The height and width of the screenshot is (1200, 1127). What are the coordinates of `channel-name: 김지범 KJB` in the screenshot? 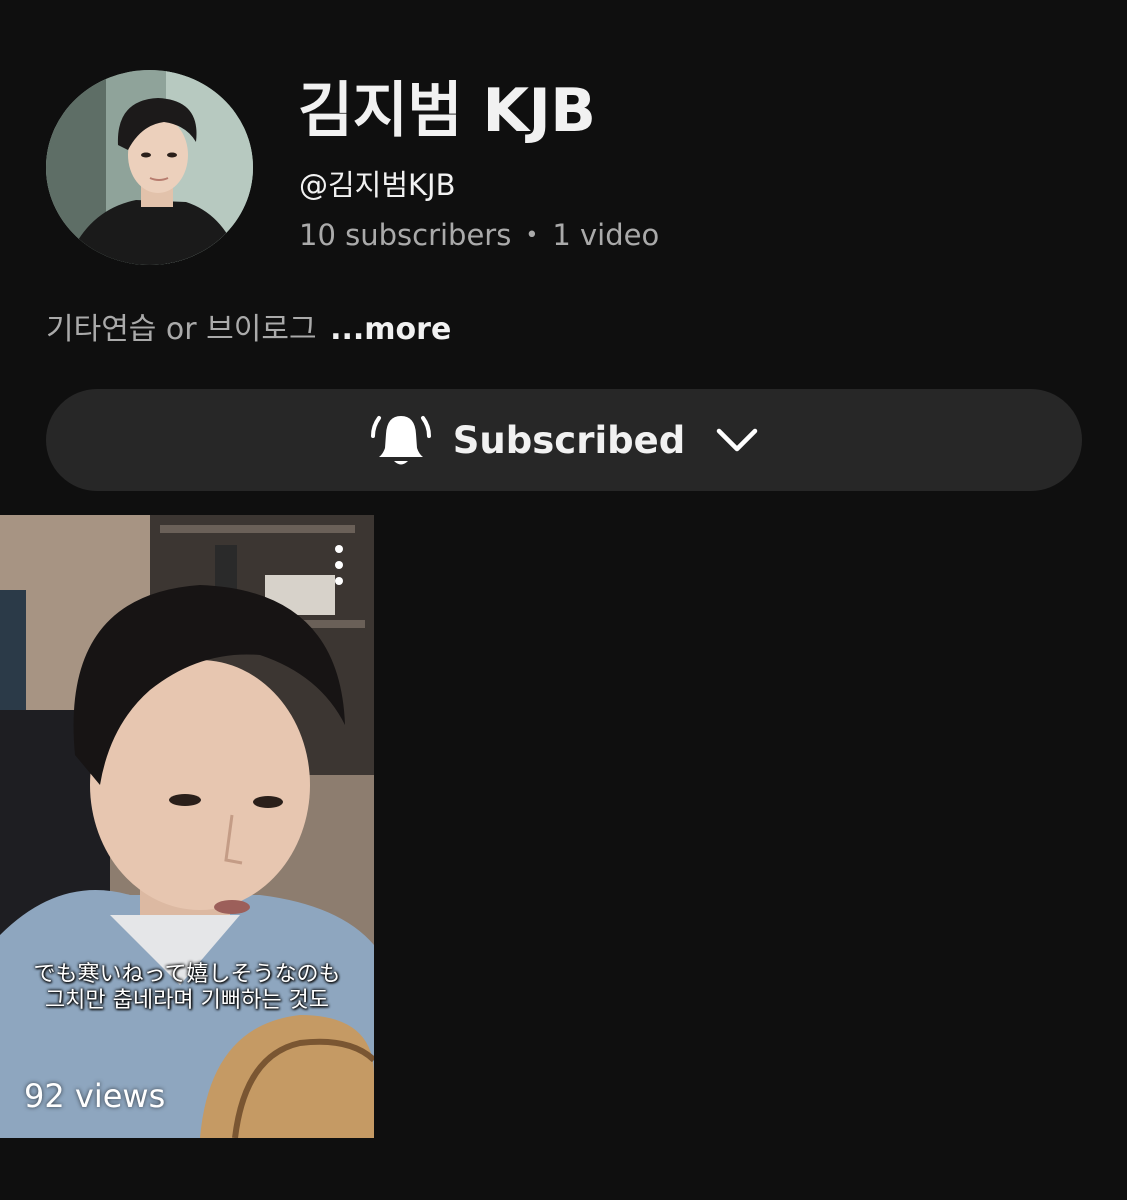 It's located at (447, 111).